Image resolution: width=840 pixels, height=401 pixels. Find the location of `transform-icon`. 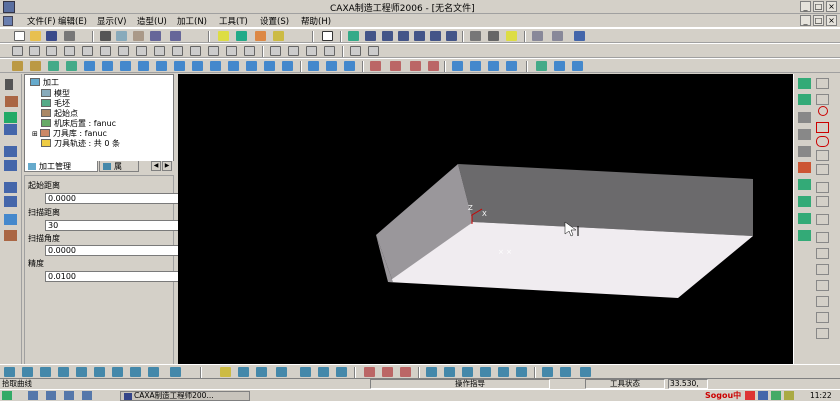

transform-icon is located at coordinates (431, 372).